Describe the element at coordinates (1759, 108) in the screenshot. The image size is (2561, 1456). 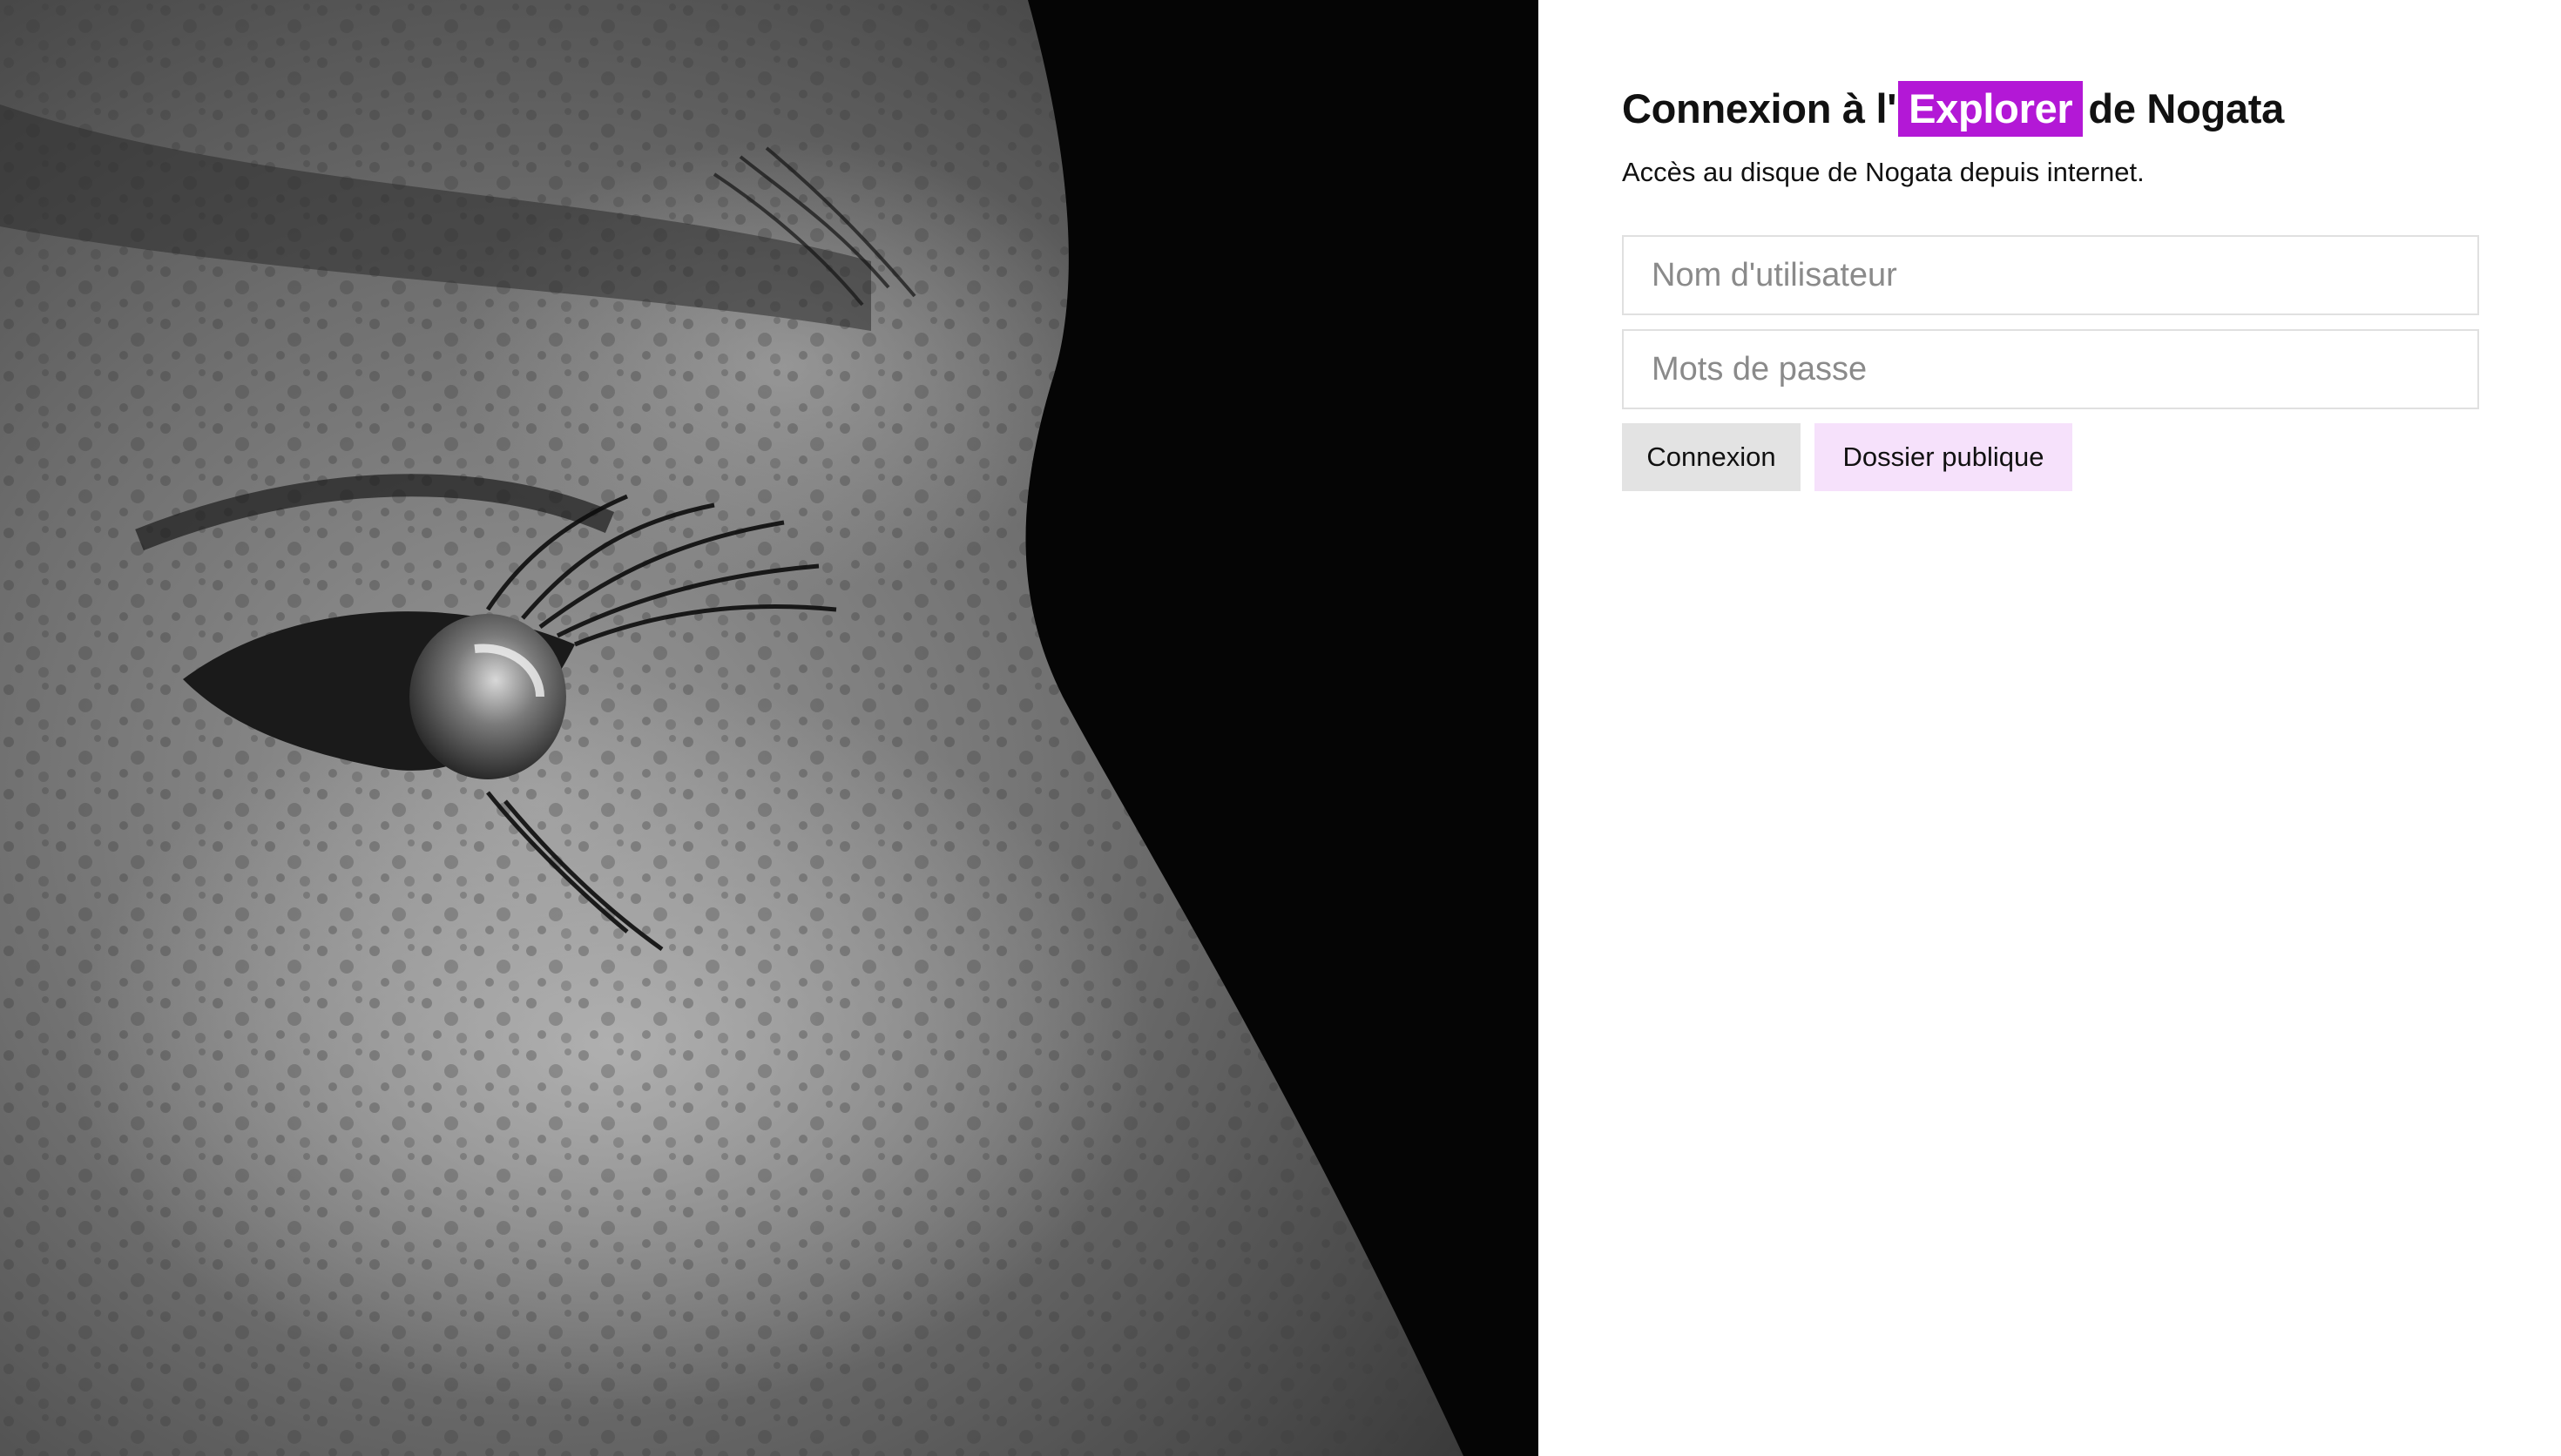
I see `title-prefix: Connexion à l'` at that location.